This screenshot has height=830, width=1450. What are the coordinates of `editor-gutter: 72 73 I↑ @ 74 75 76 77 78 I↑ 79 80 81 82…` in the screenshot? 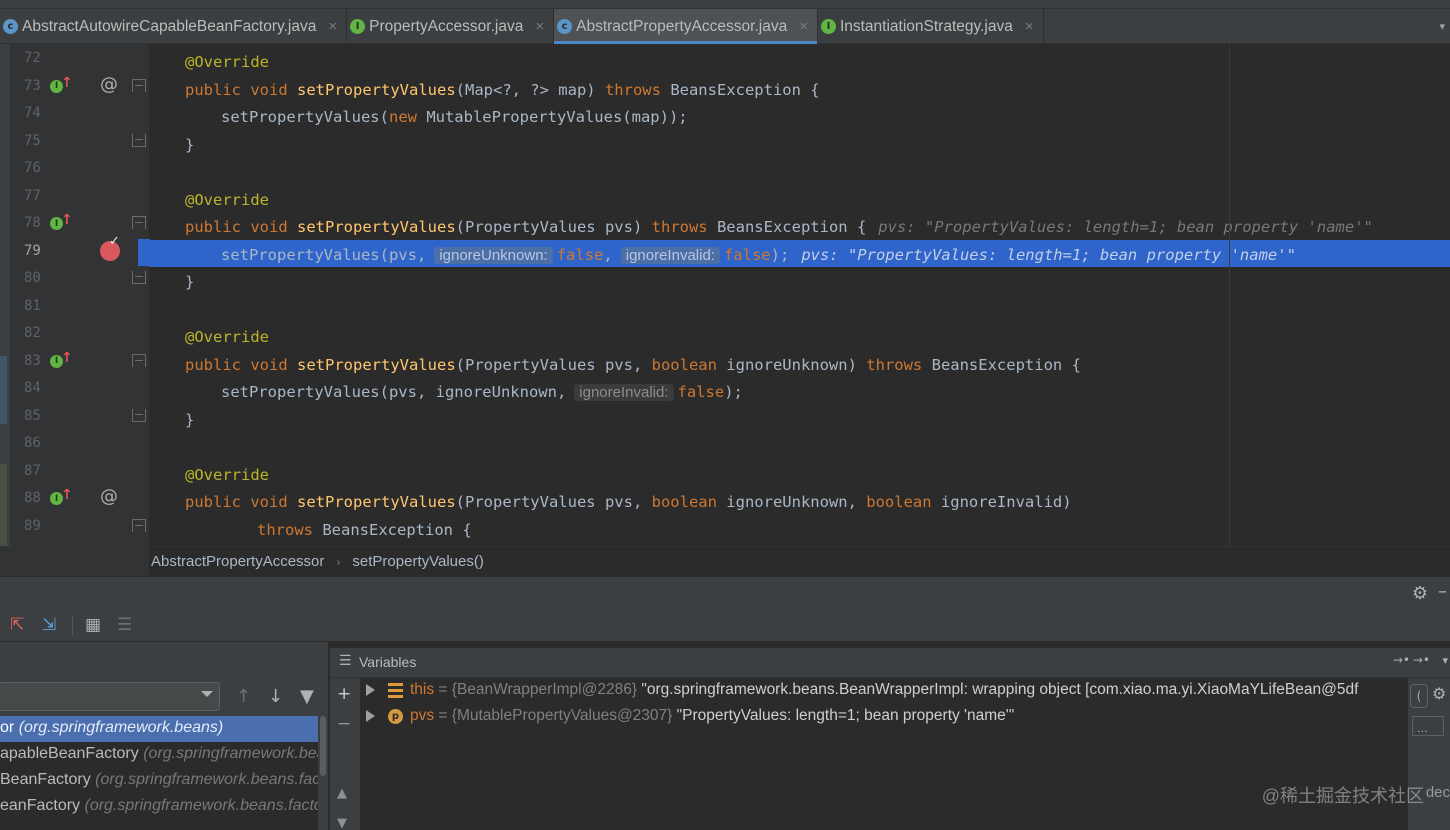 It's located at (79, 295).